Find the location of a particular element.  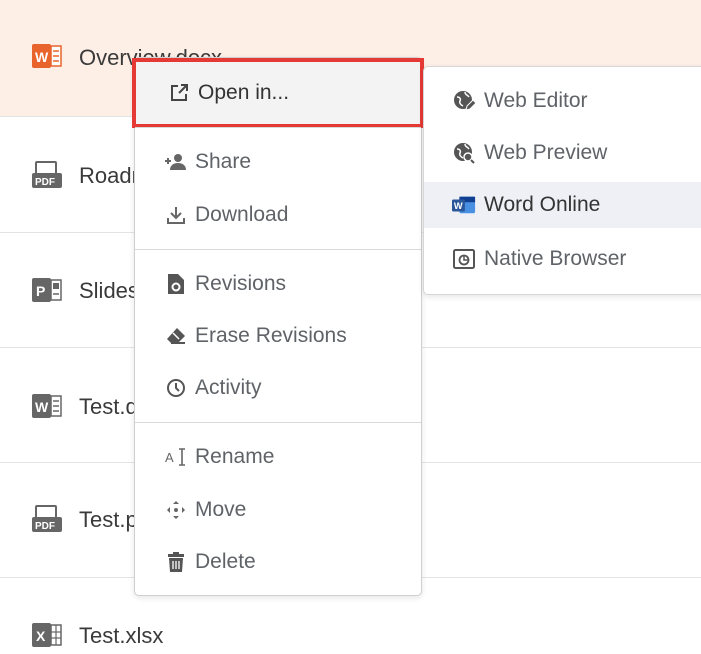

menu-item-download: Download is located at coordinates (278, 215).